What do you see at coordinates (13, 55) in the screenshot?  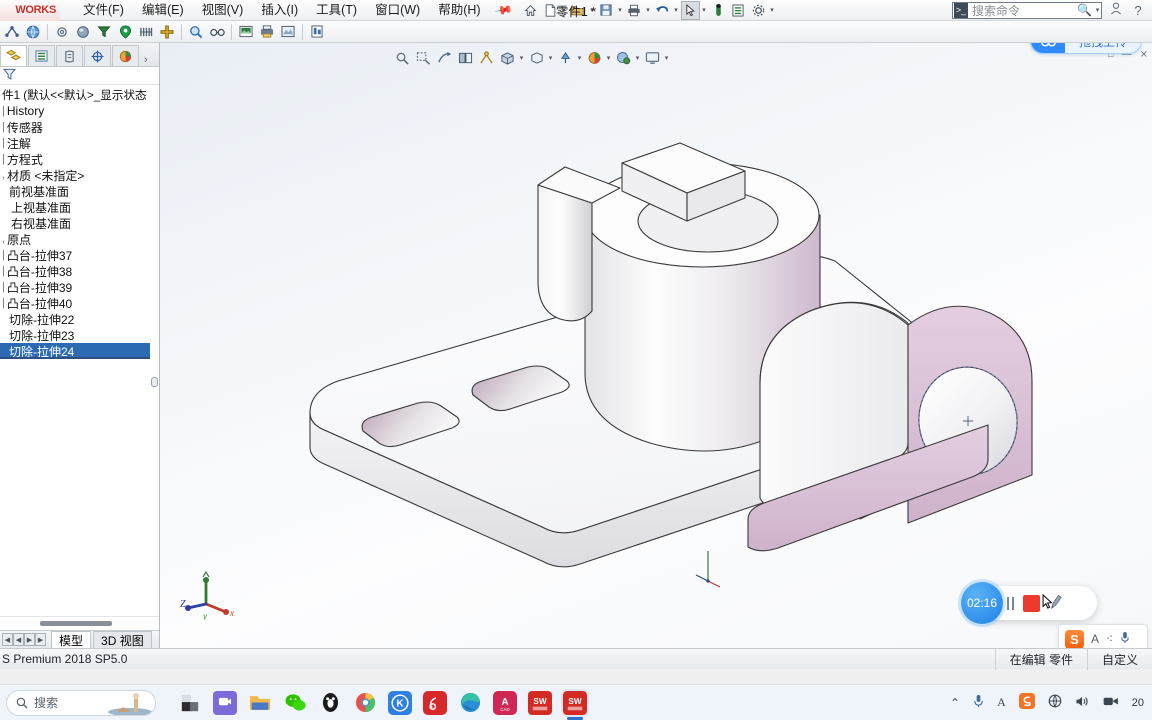 I see `tab-feature-tree` at bounding box center [13, 55].